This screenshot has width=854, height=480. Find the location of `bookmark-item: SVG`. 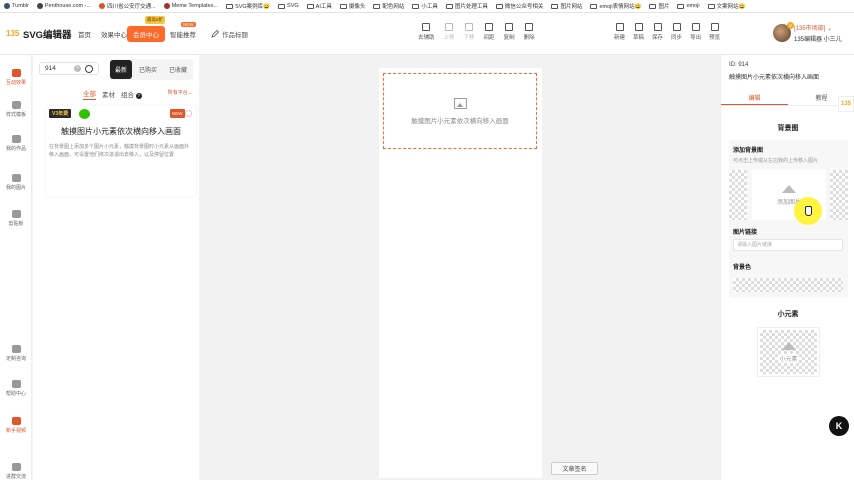

bookmark-item: SVG is located at coordinates (288, 6).